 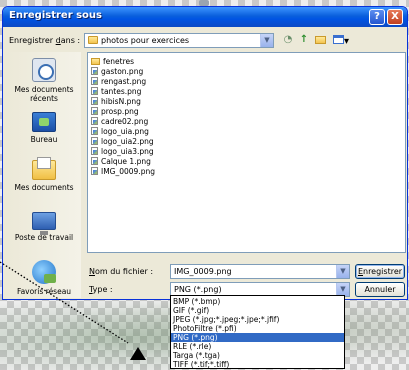 I want to click on list-item: tantes.png, so click(x=116, y=91).